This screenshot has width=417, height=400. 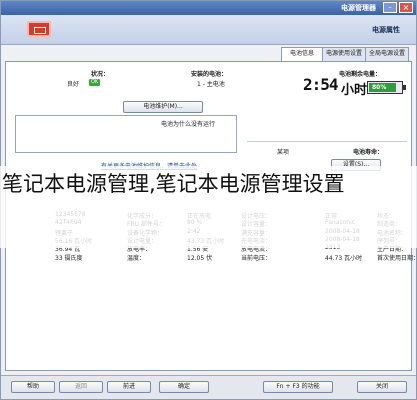 I want to click on back-button: 返回, so click(x=81, y=387).